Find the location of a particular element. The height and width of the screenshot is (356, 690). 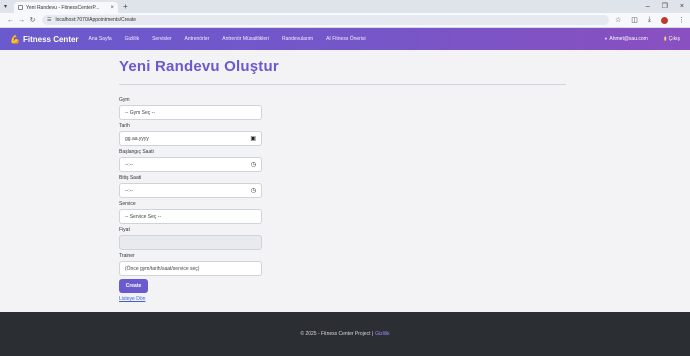

price-field is located at coordinates (190, 242).